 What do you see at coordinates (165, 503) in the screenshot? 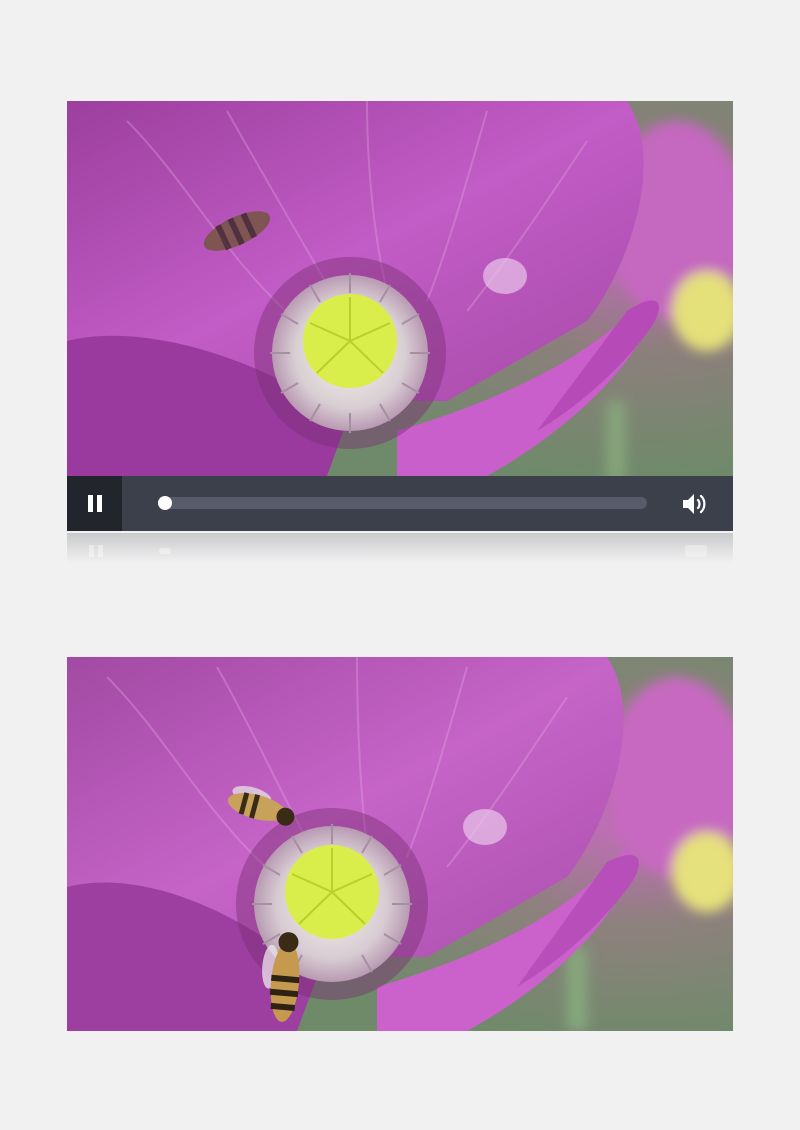
I see `progress-handle` at bounding box center [165, 503].